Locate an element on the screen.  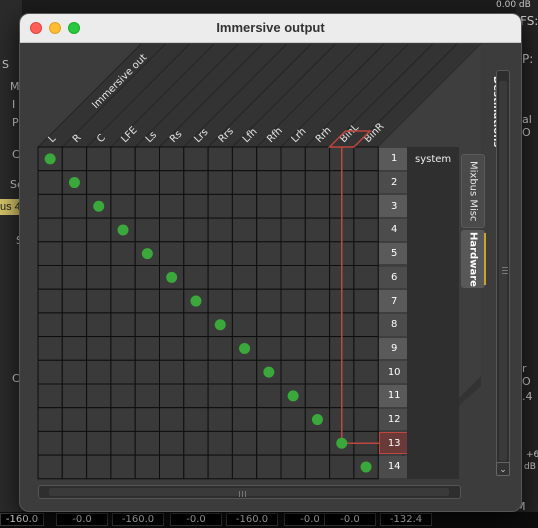
vertical-scrollbar is located at coordinates (503, 271).